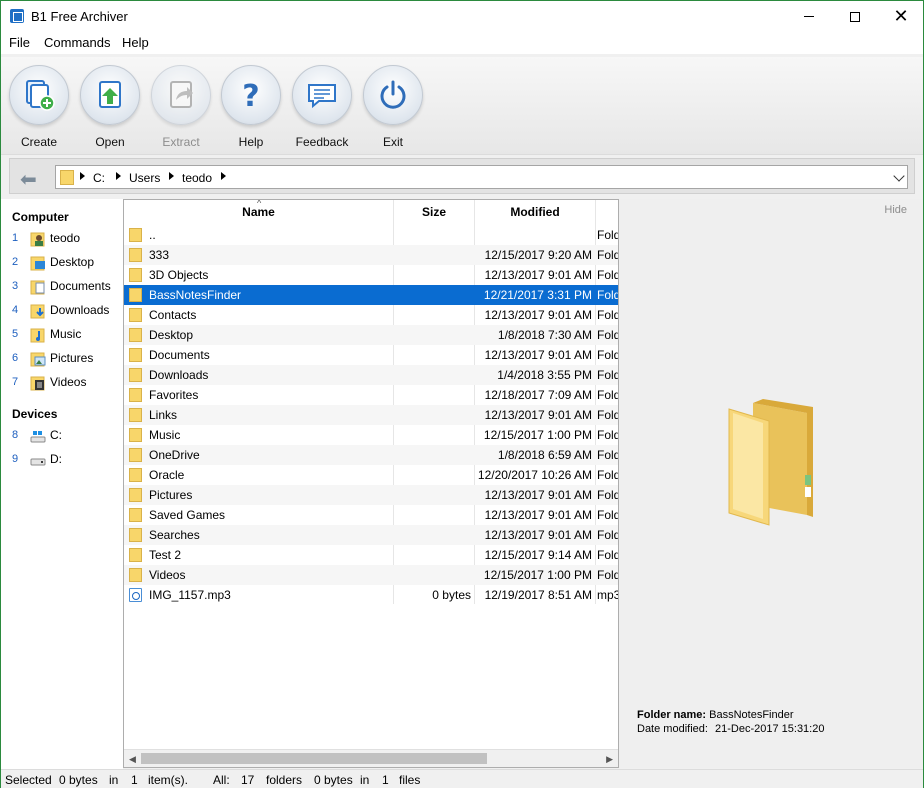 The image size is (924, 788). Describe the element at coordinates (62, 263) in the screenshot. I see `sidebar-item-desktop: 2 Desktop` at that location.